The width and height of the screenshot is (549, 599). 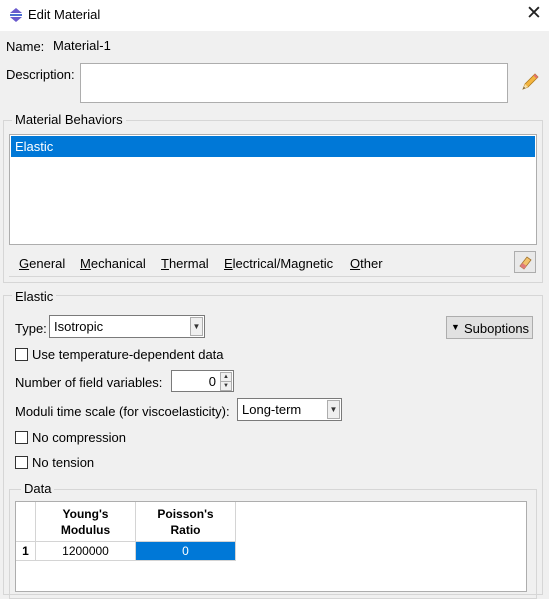 What do you see at coordinates (89, 382) in the screenshot?
I see `field-vars-label: Number of field variables:` at bounding box center [89, 382].